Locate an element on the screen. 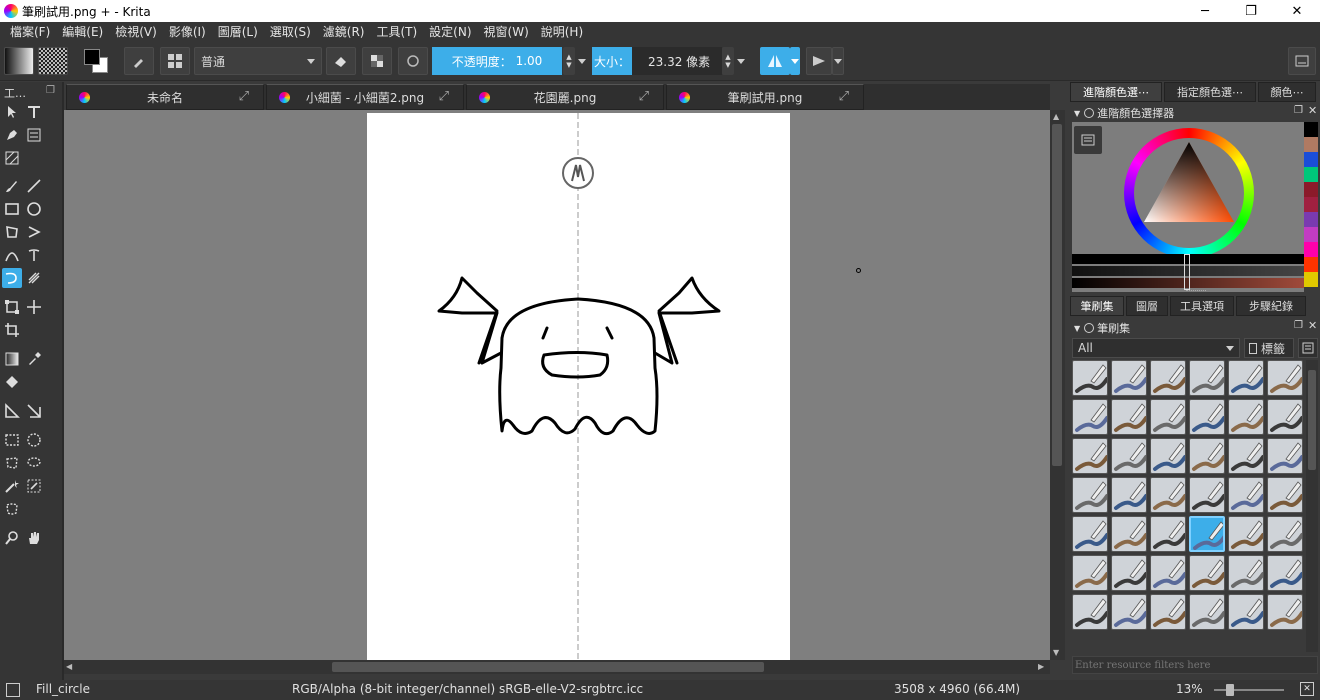  docker-splitter is located at coordinates (1196, 291).